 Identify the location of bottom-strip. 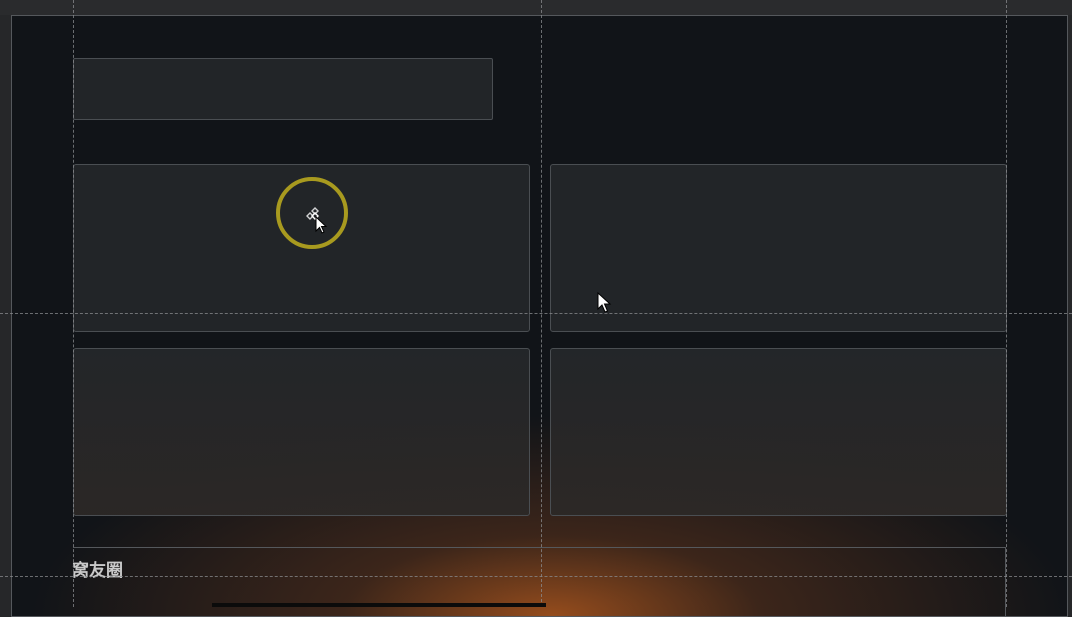
(379, 605).